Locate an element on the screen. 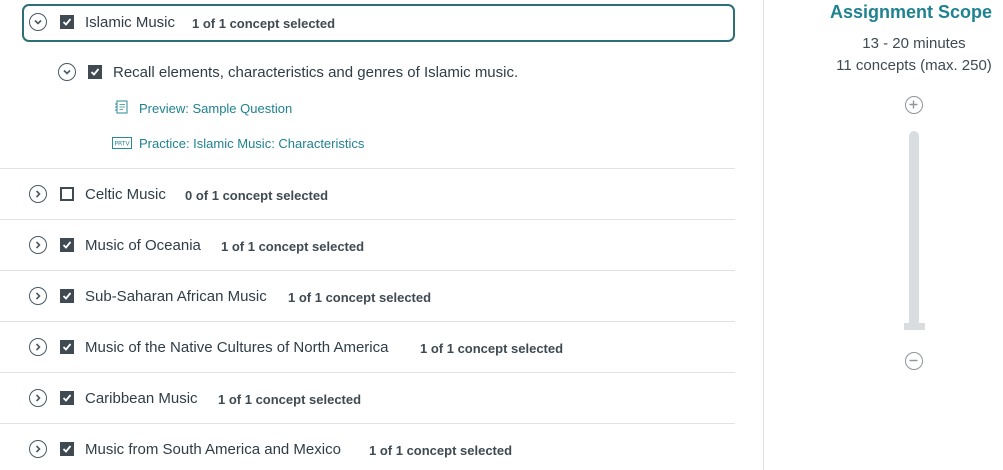  scope-slider-handle is located at coordinates (914, 326).